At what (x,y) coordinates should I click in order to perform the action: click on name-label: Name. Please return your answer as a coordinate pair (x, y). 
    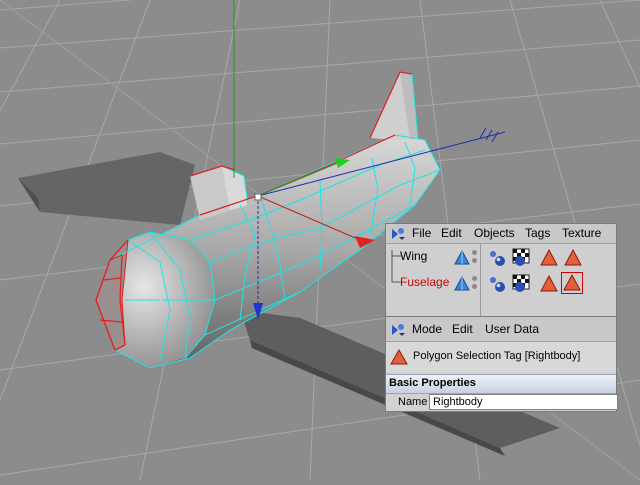
    Looking at the image, I should click on (413, 402).